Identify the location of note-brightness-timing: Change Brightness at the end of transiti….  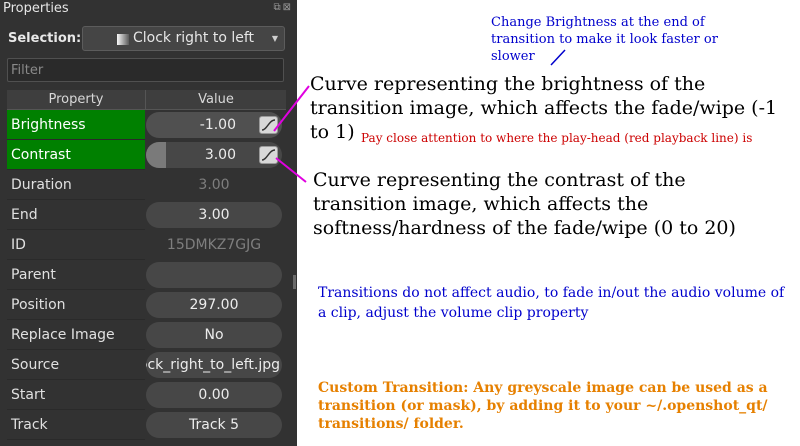
(604, 39).